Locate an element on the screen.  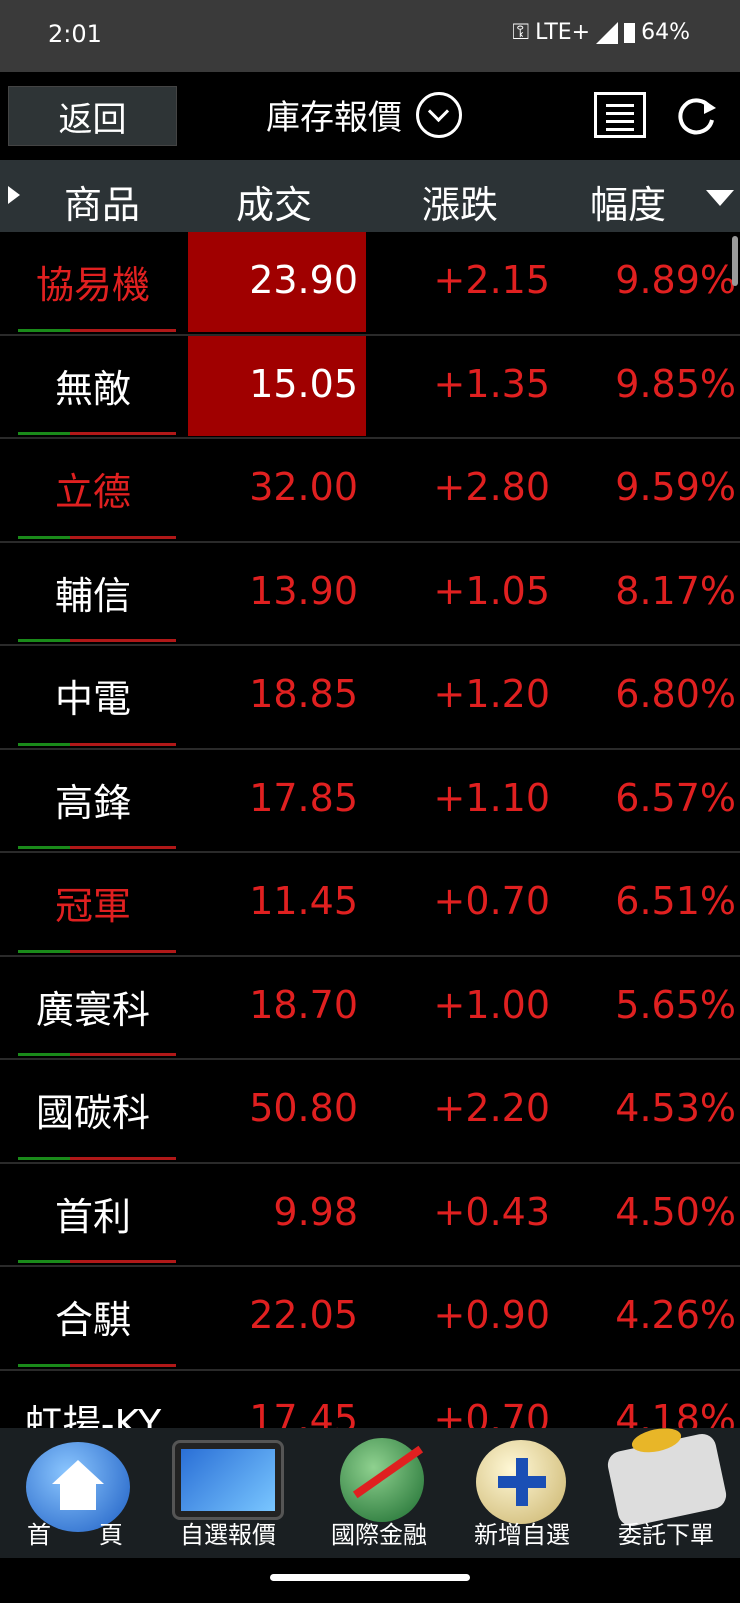
table-row: 冠軍 11.45 +0.70 6.51% is located at coordinates (370, 905).